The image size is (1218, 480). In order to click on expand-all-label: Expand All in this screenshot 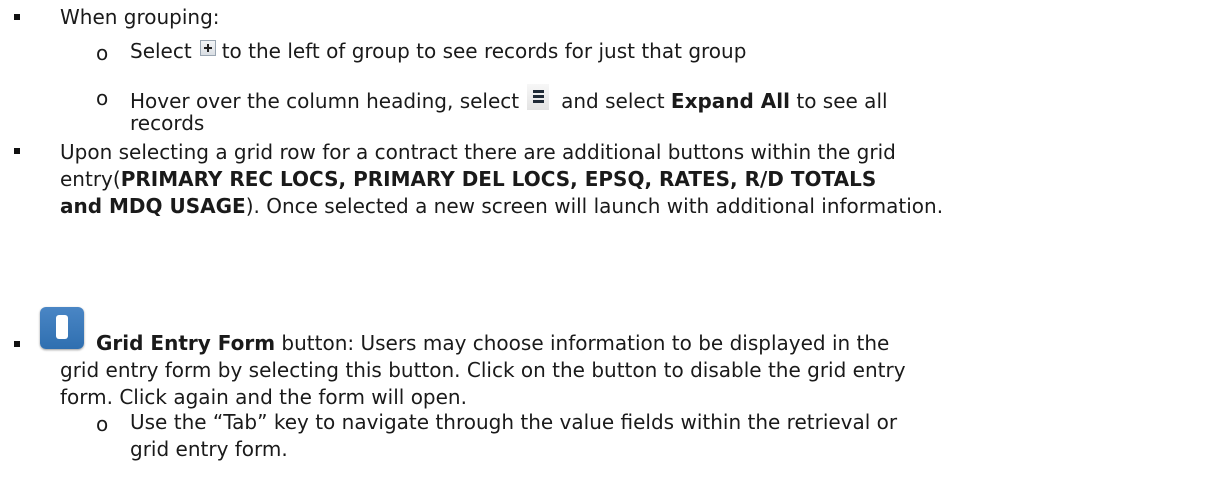, I will do `click(730, 101)`.